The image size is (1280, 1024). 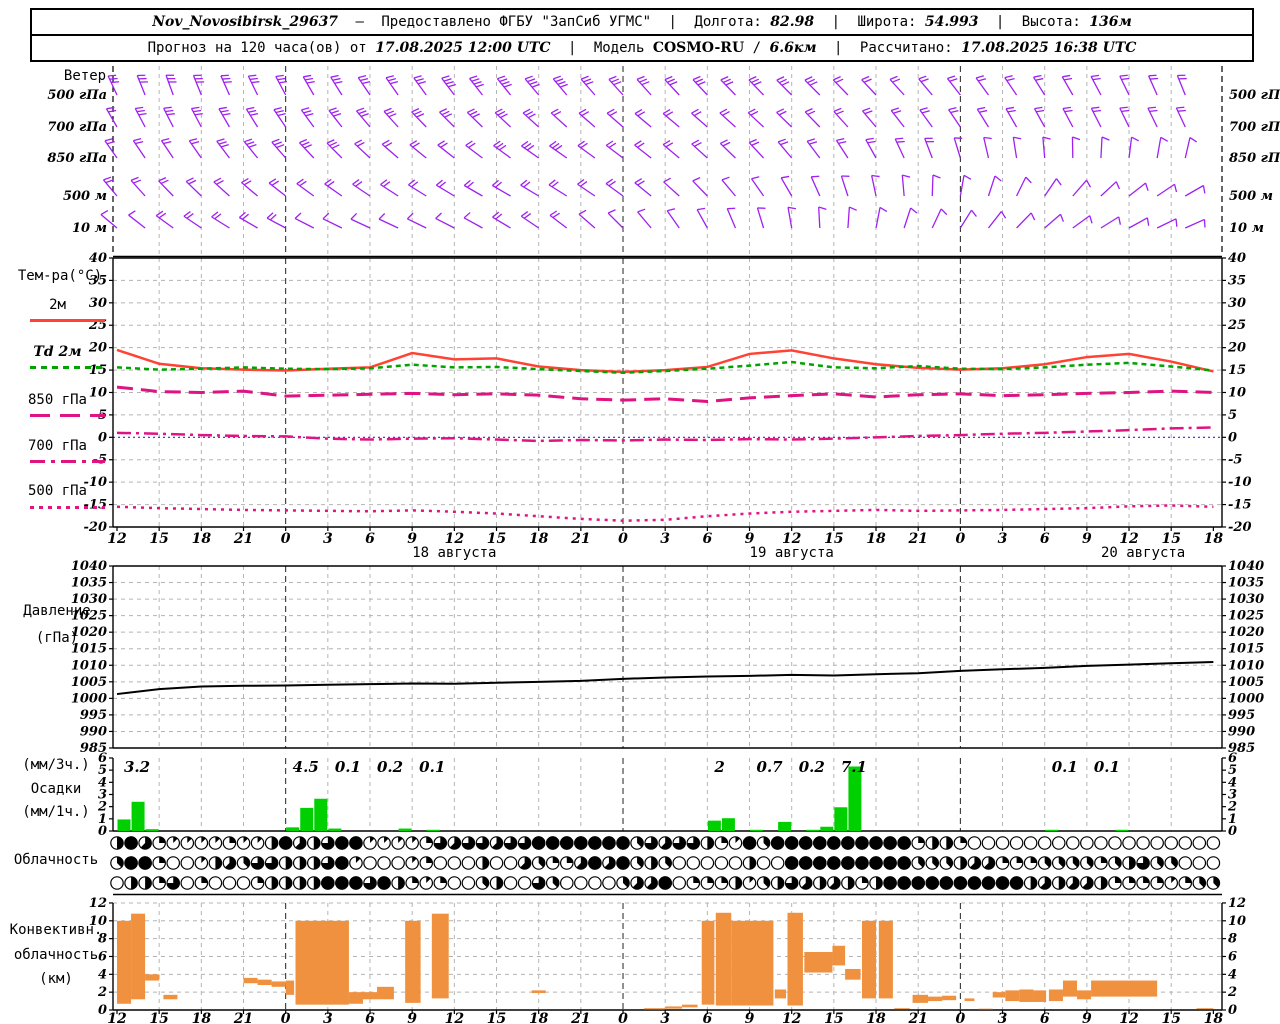 What do you see at coordinates (56, 930) in the screenshot?
I see `conv-title-1: Конвективн.` at bounding box center [56, 930].